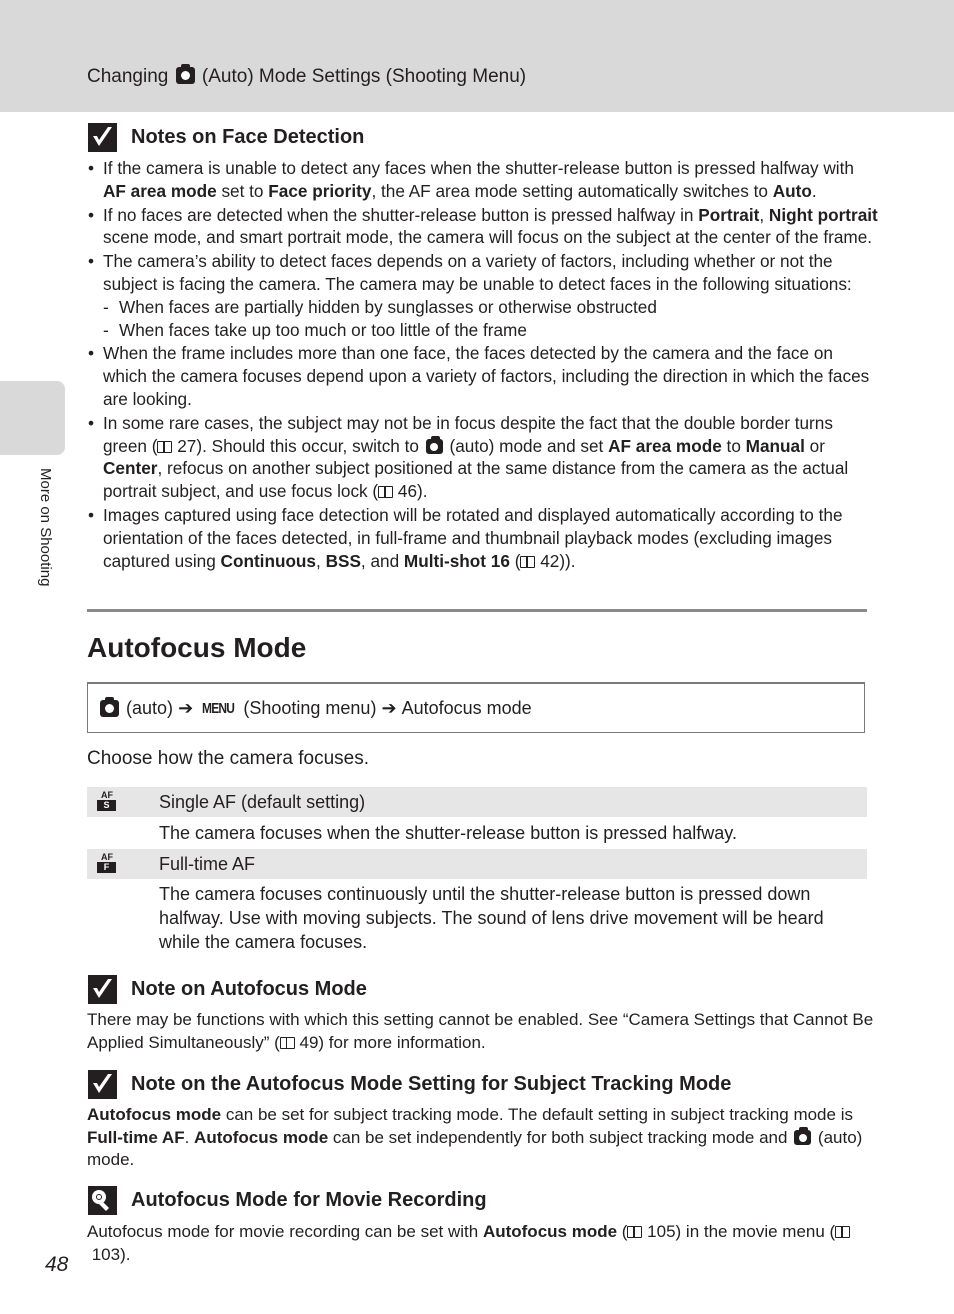  What do you see at coordinates (309, 1042) in the screenshot?
I see `page-ref: 49` at bounding box center [309, 1042].